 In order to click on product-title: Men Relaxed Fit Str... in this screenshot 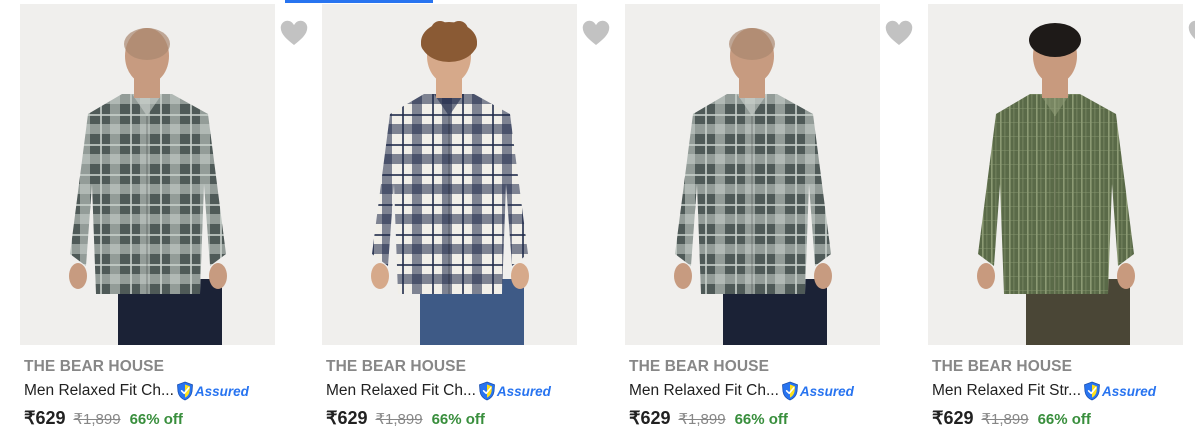, I will do `click(1006, 391)`.